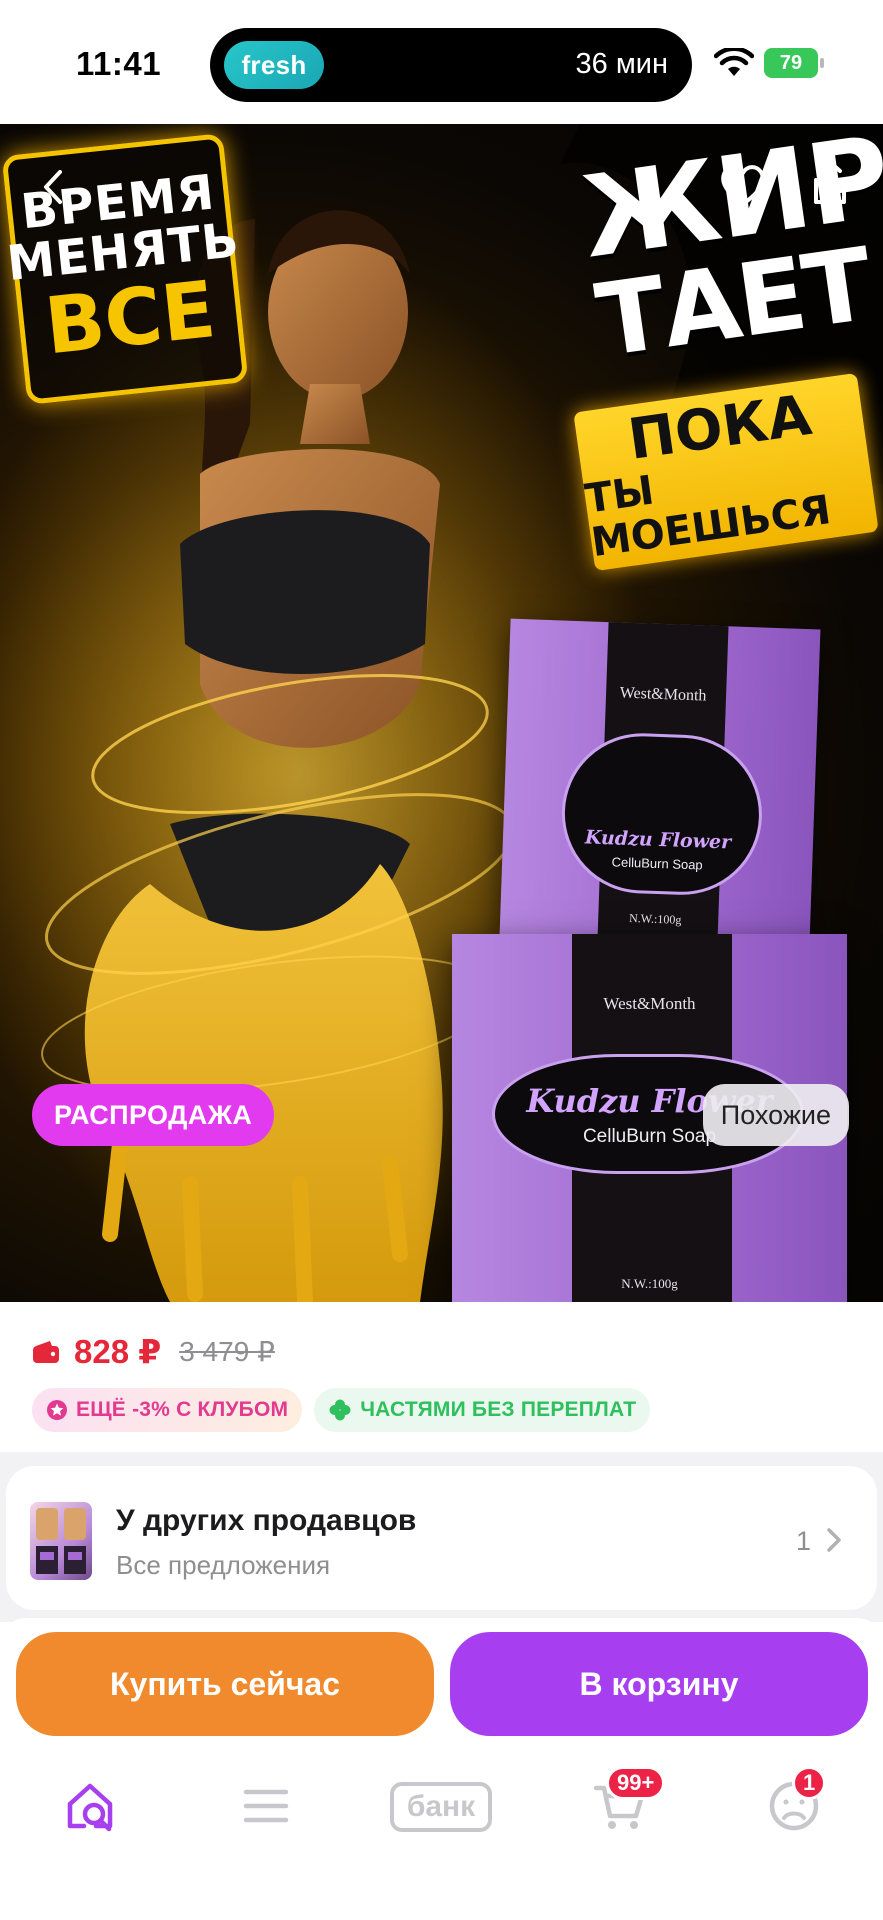  I want to click on price-row: 828 ₽ 3 479 ₽, so click(153, 1351).